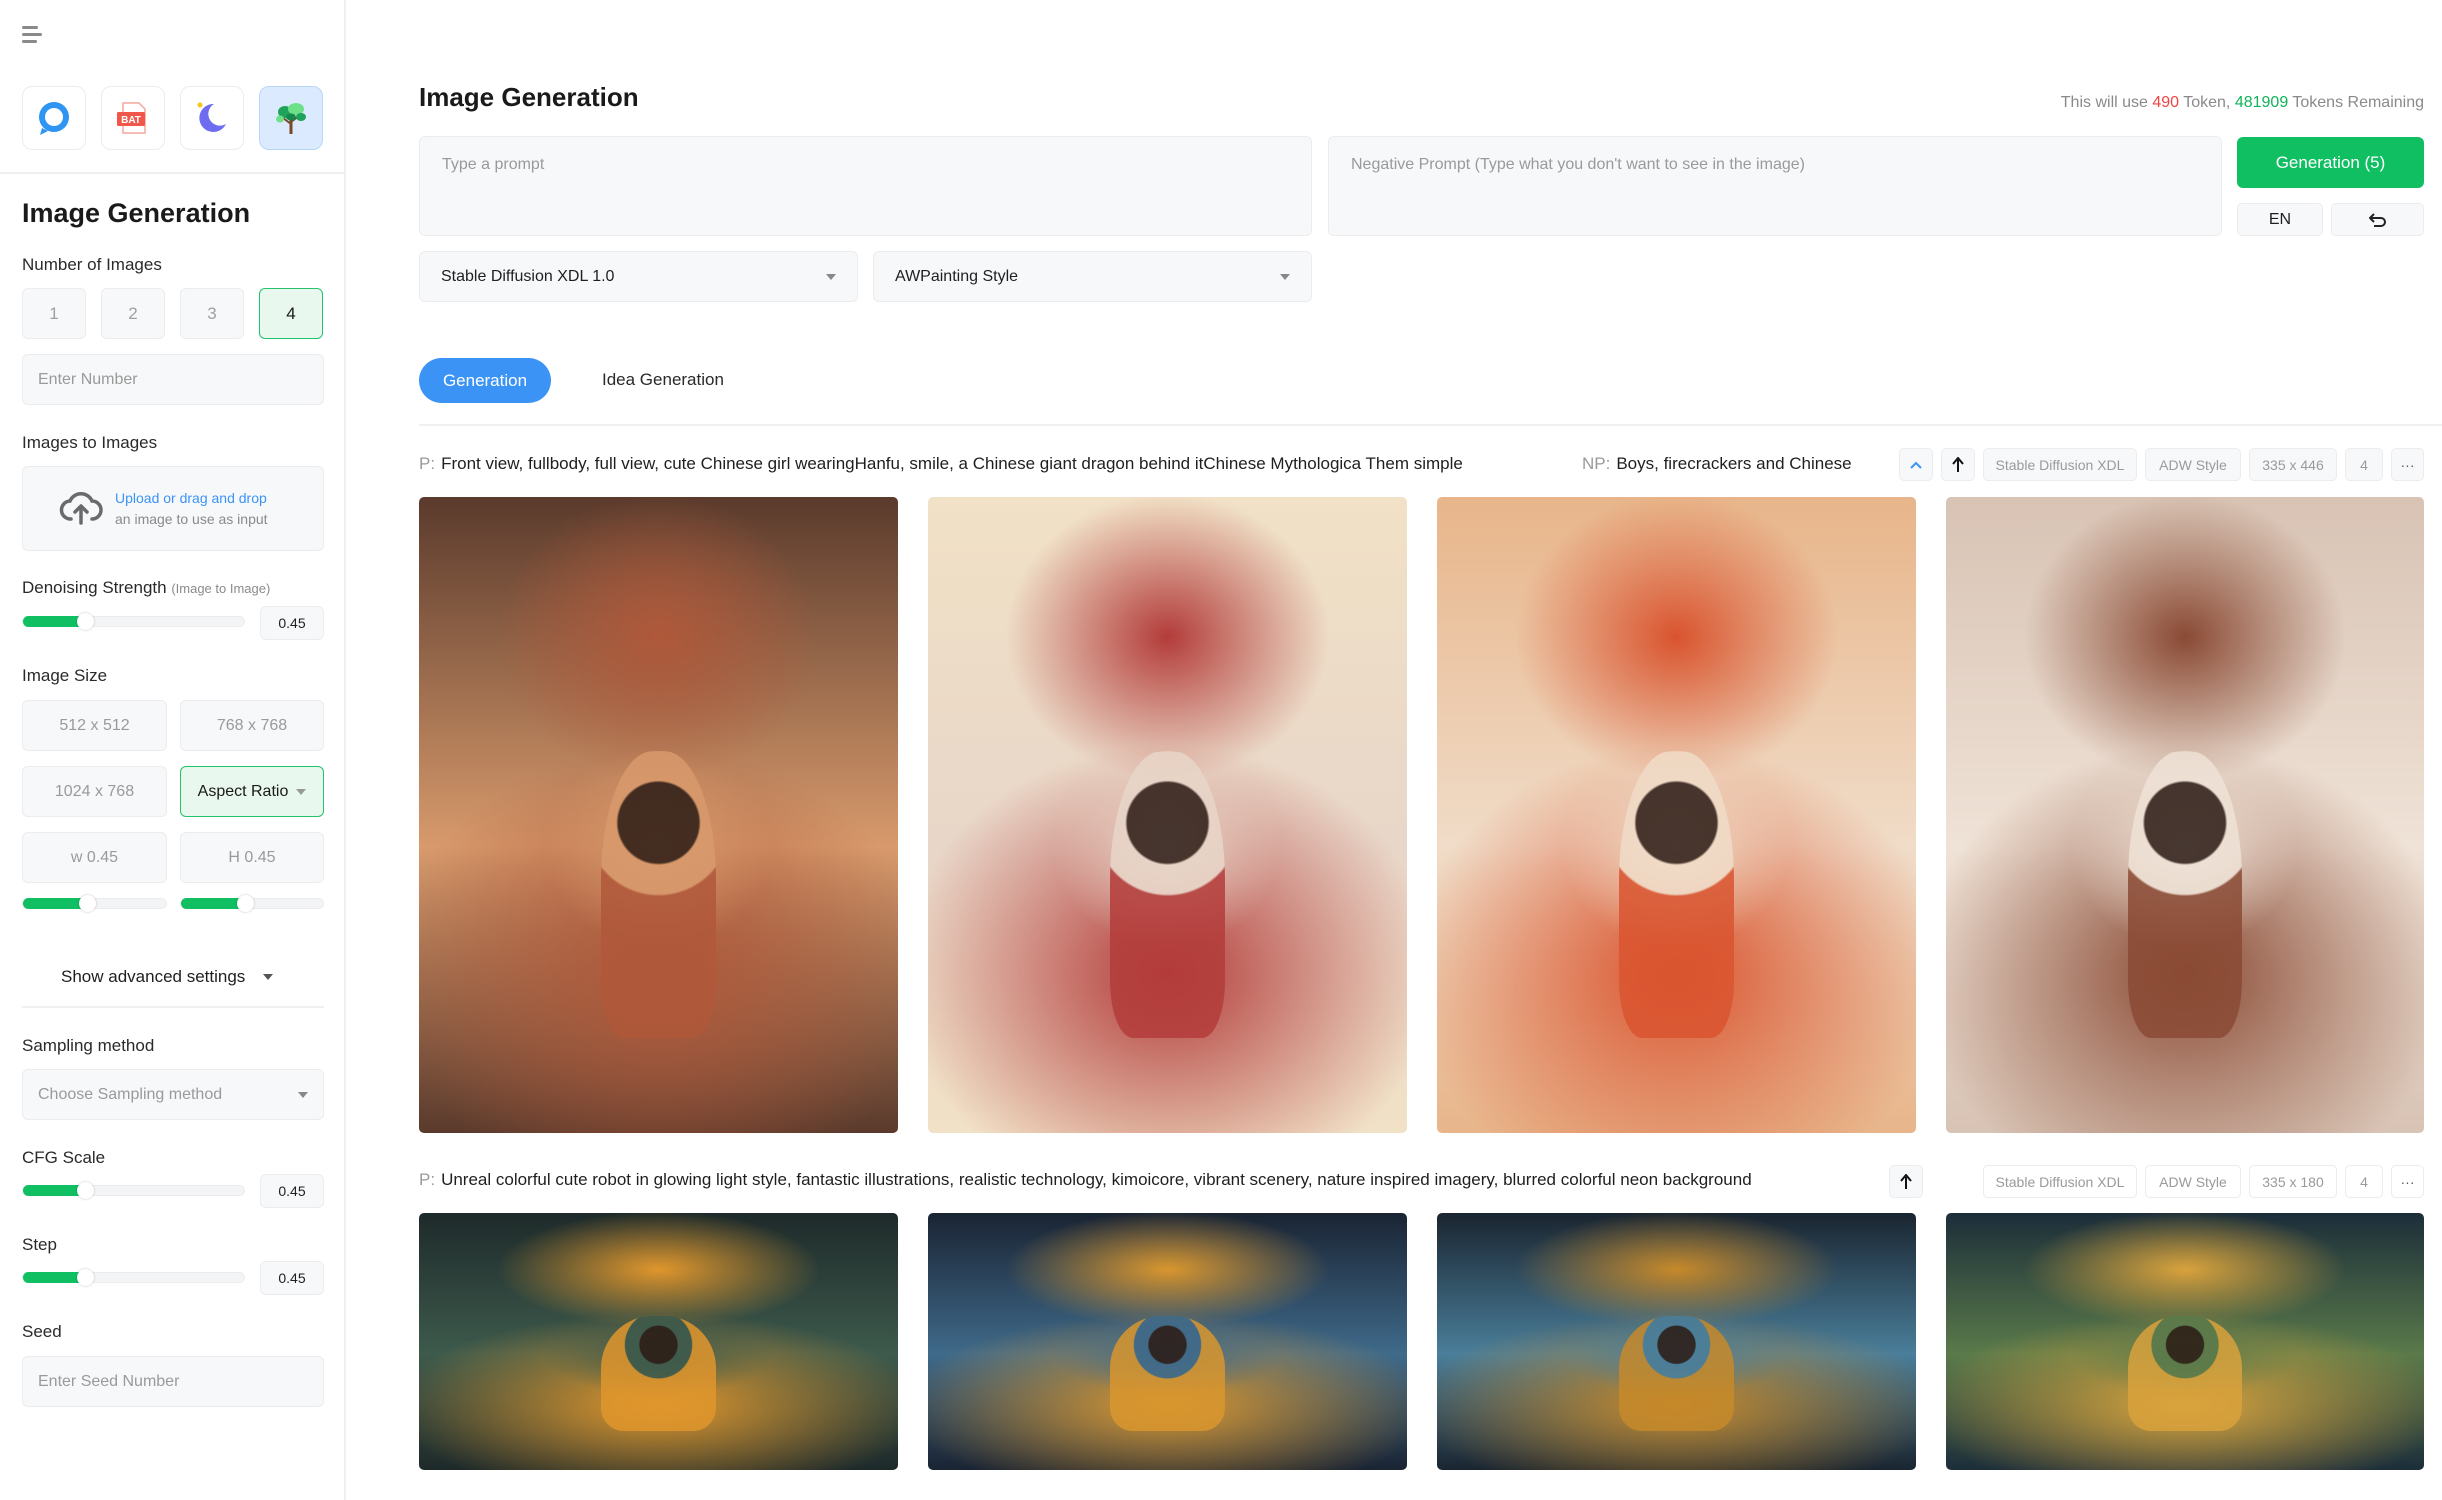  What do you see at coordinates (485, 380) in the screenshot?
I see `tab-generation: Generation` at bounding box center [485, 380].